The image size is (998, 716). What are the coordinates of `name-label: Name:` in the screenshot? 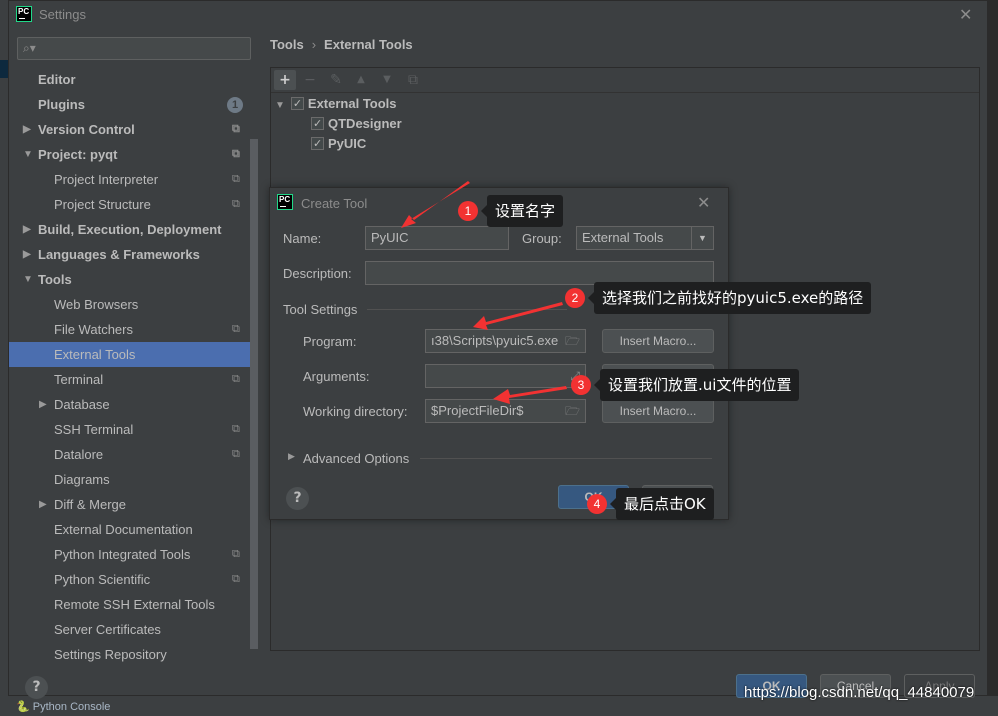 It's located at (302, 238).